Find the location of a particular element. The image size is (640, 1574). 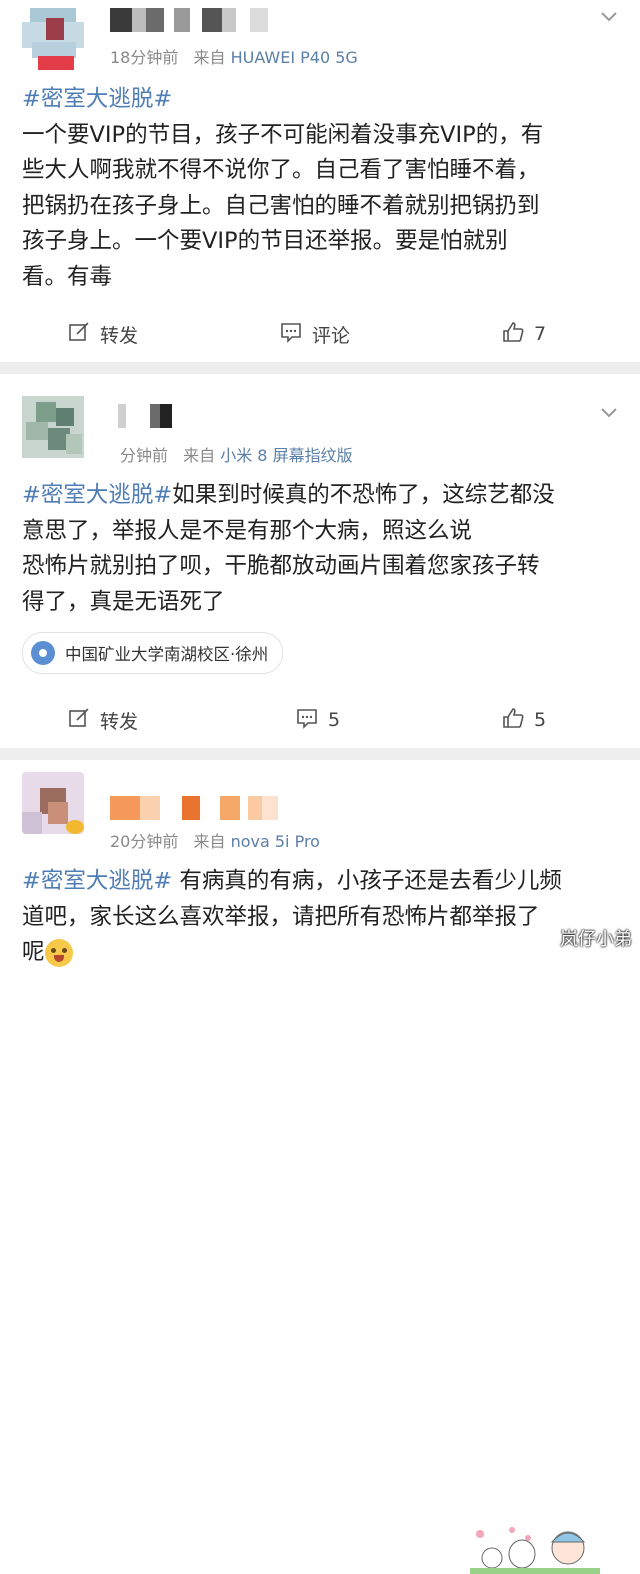

decorative-sticker is located at coordinates (535, 1550).